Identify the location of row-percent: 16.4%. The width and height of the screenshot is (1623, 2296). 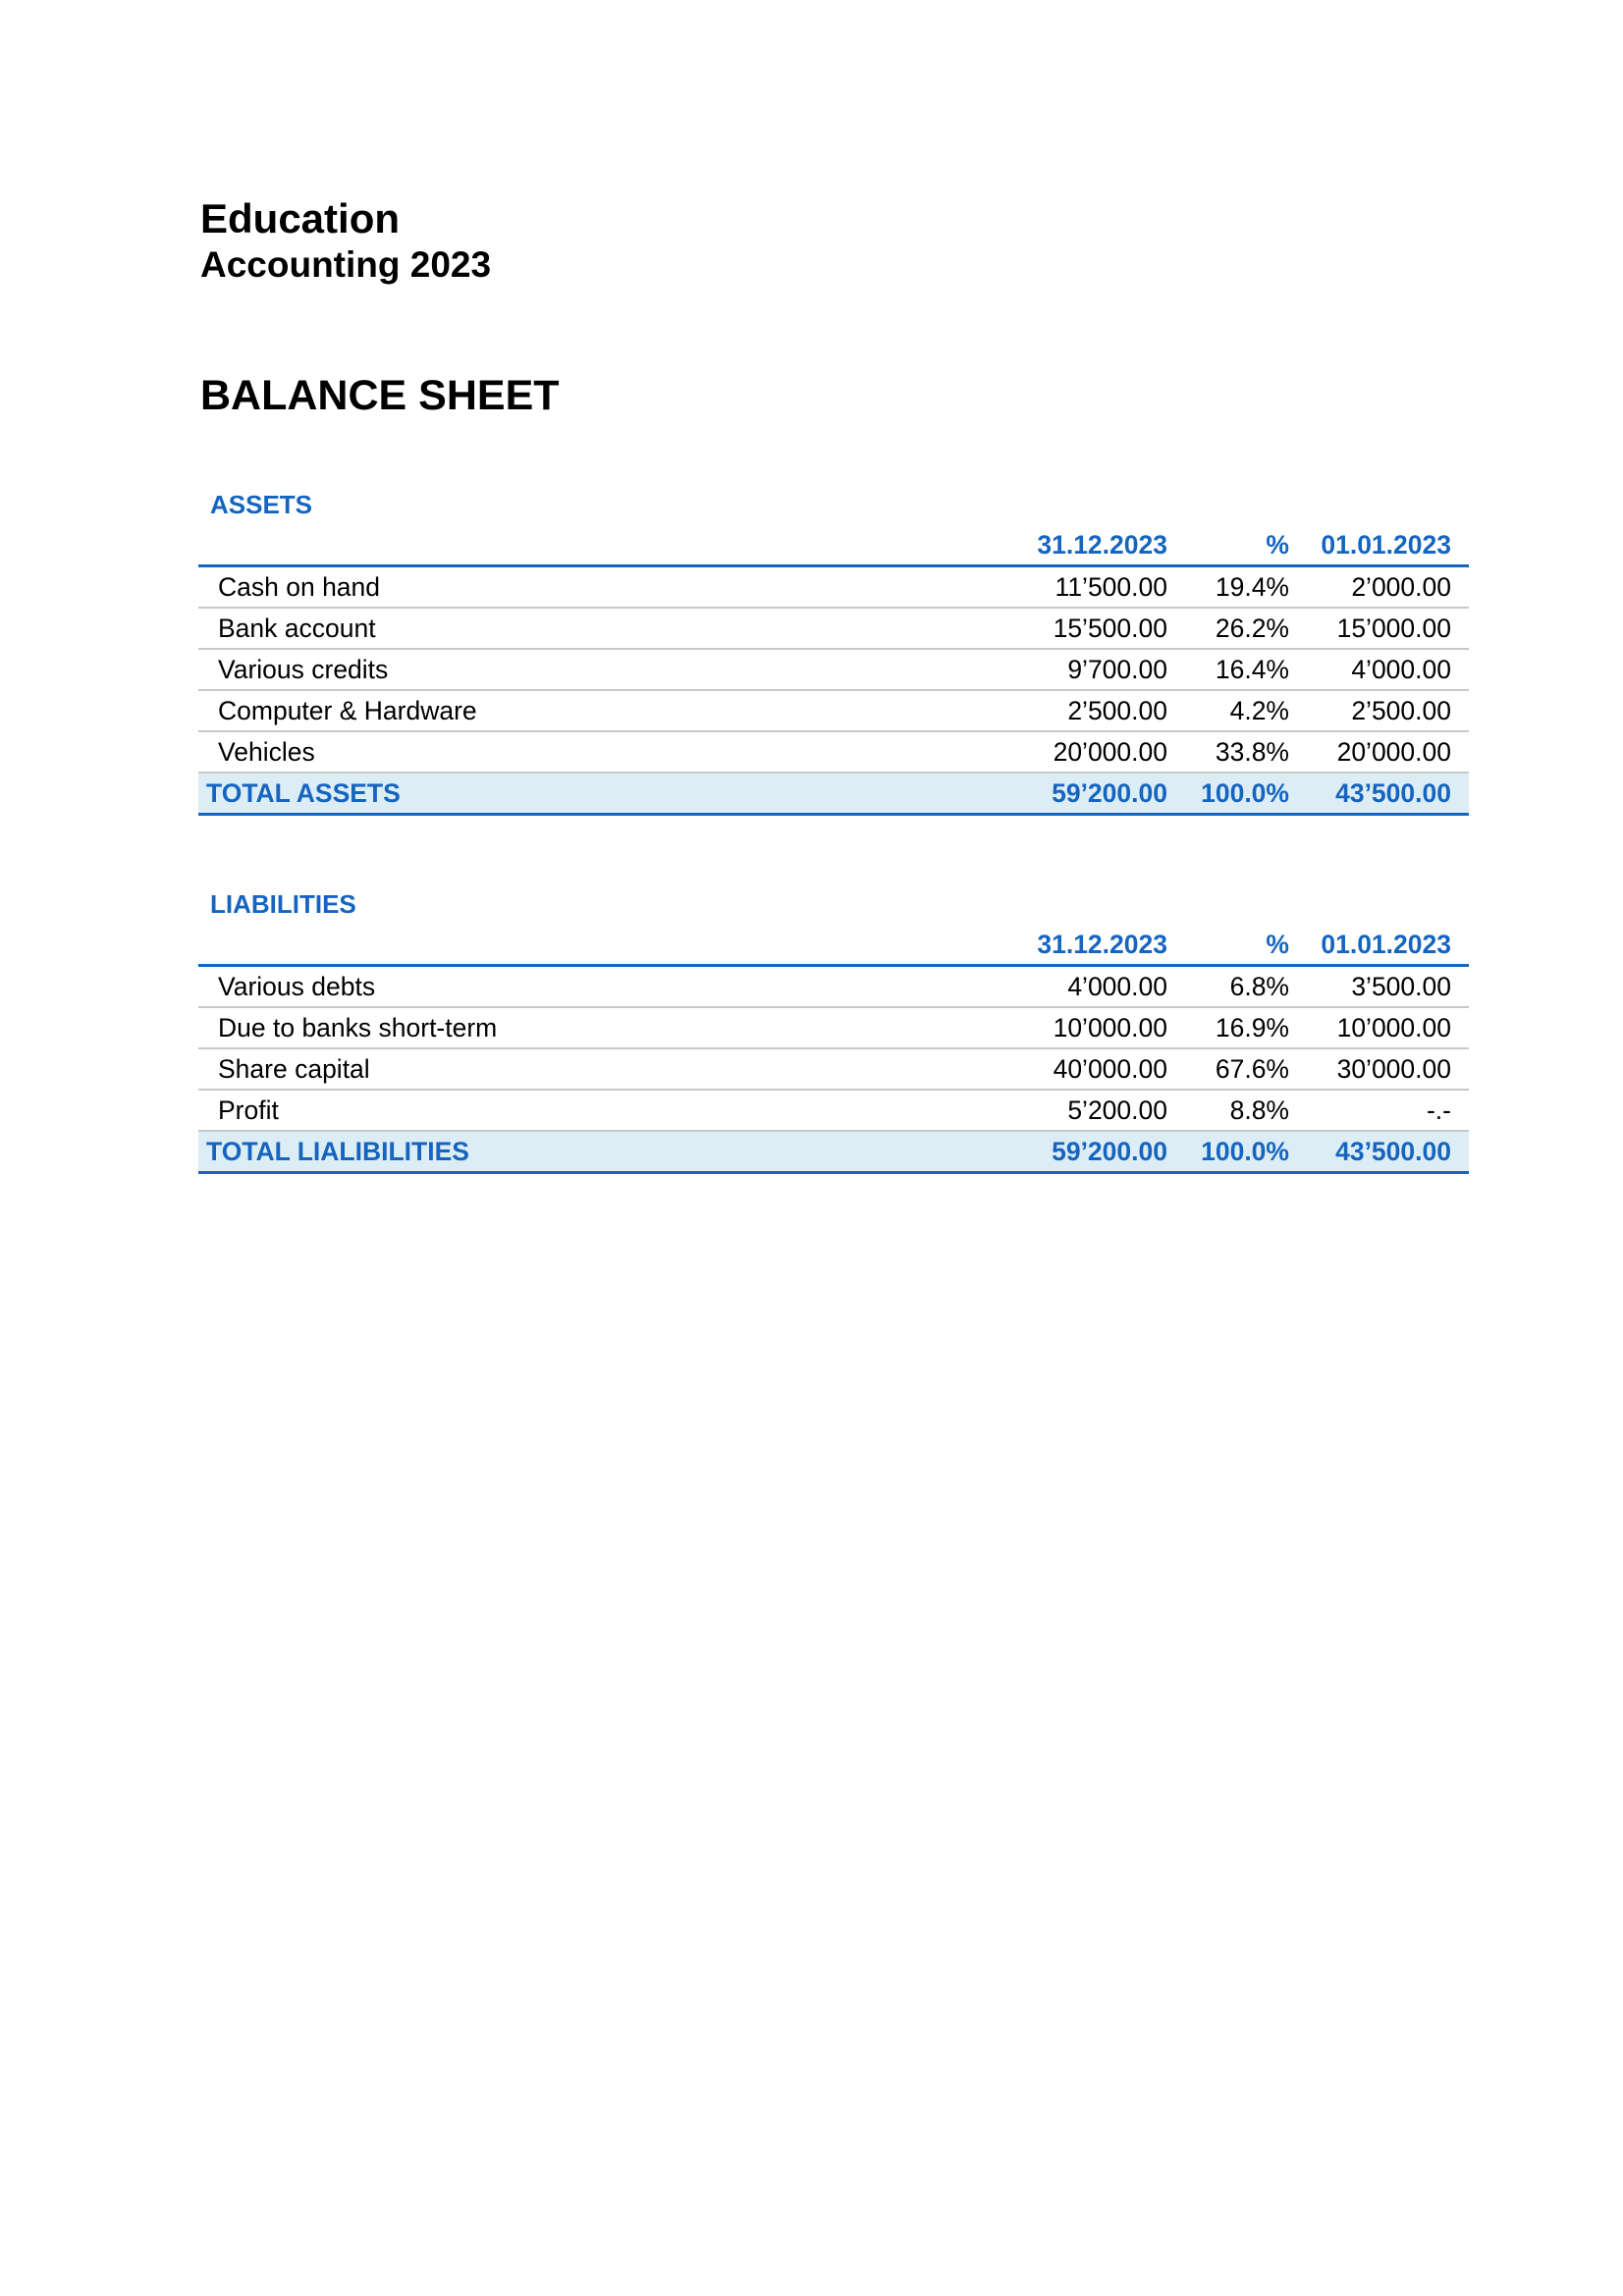
(1240, 670).